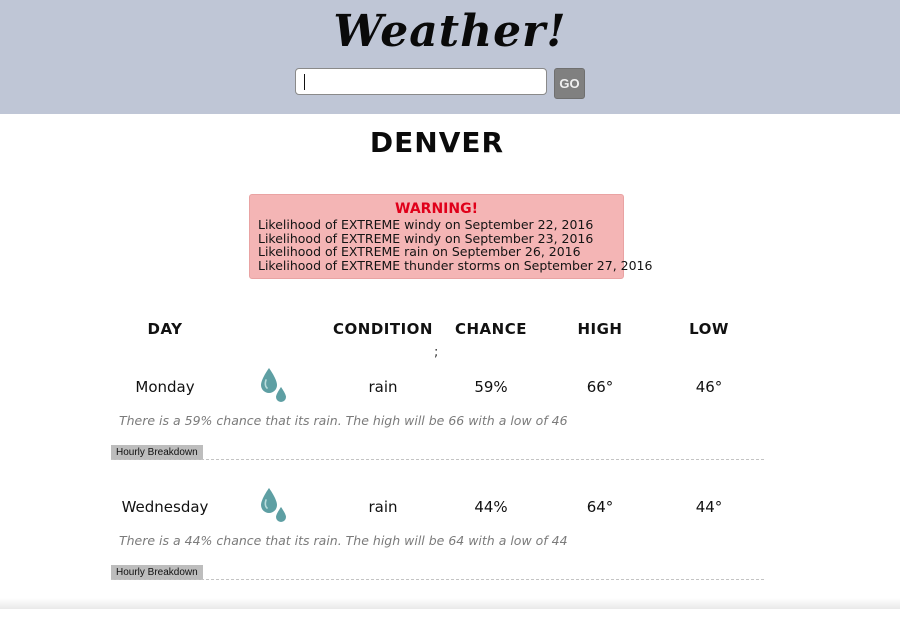 This screenshot has height=619, width=900. What do you see at coordinates (165, 387) in the screenshot?
I see `day-name: Monday` at bounding box center [165, 387].